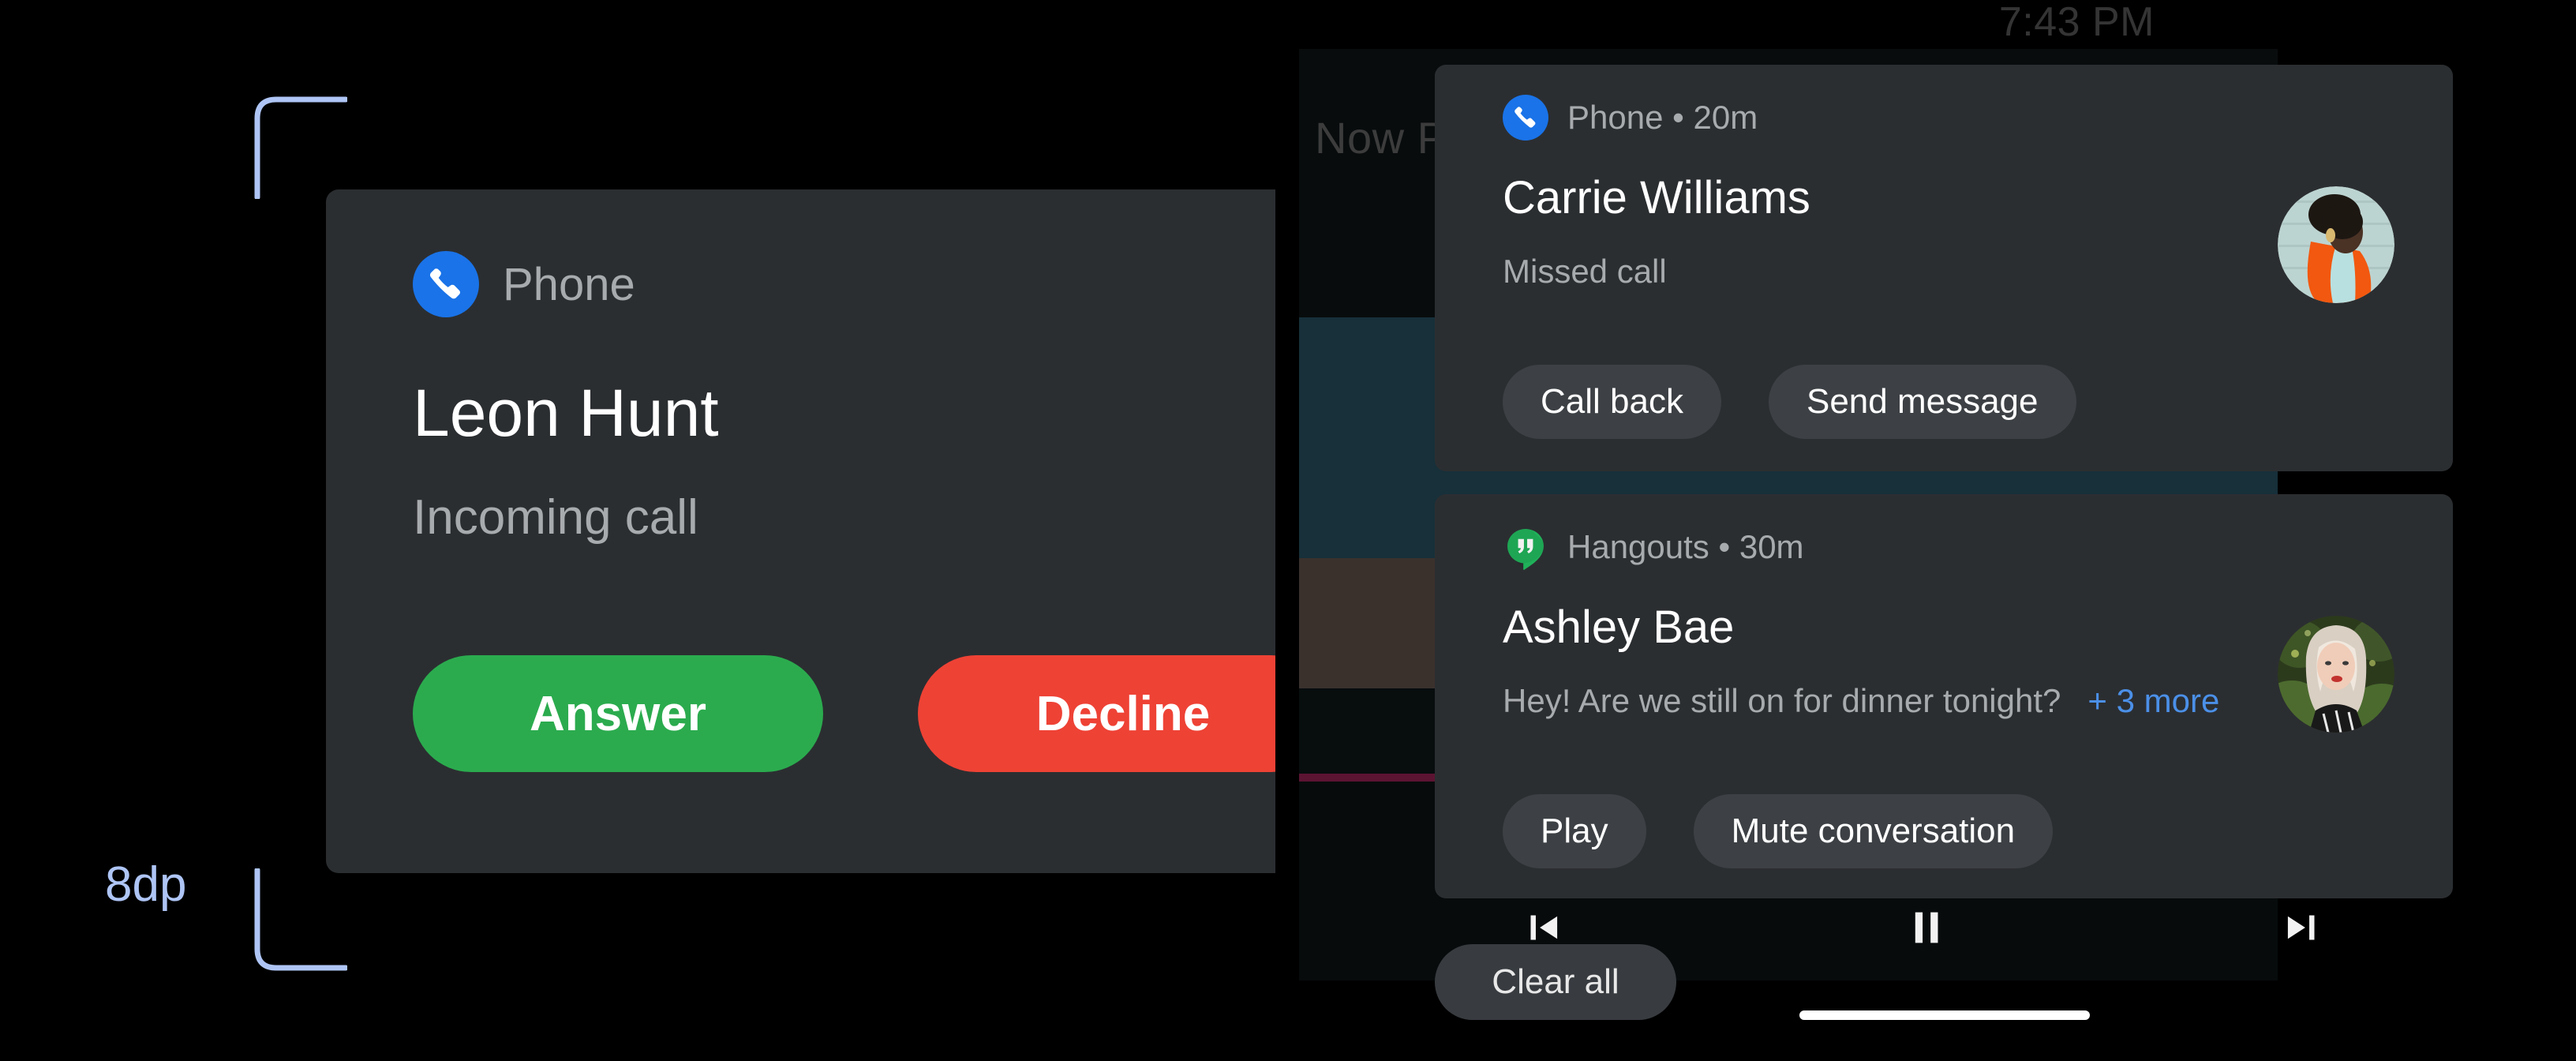 The width and height of the screenshot is (2576, 1061). Describe the element at coordinates (2302, 927) in the screenshot. I see `skip-next-icon` at that location.